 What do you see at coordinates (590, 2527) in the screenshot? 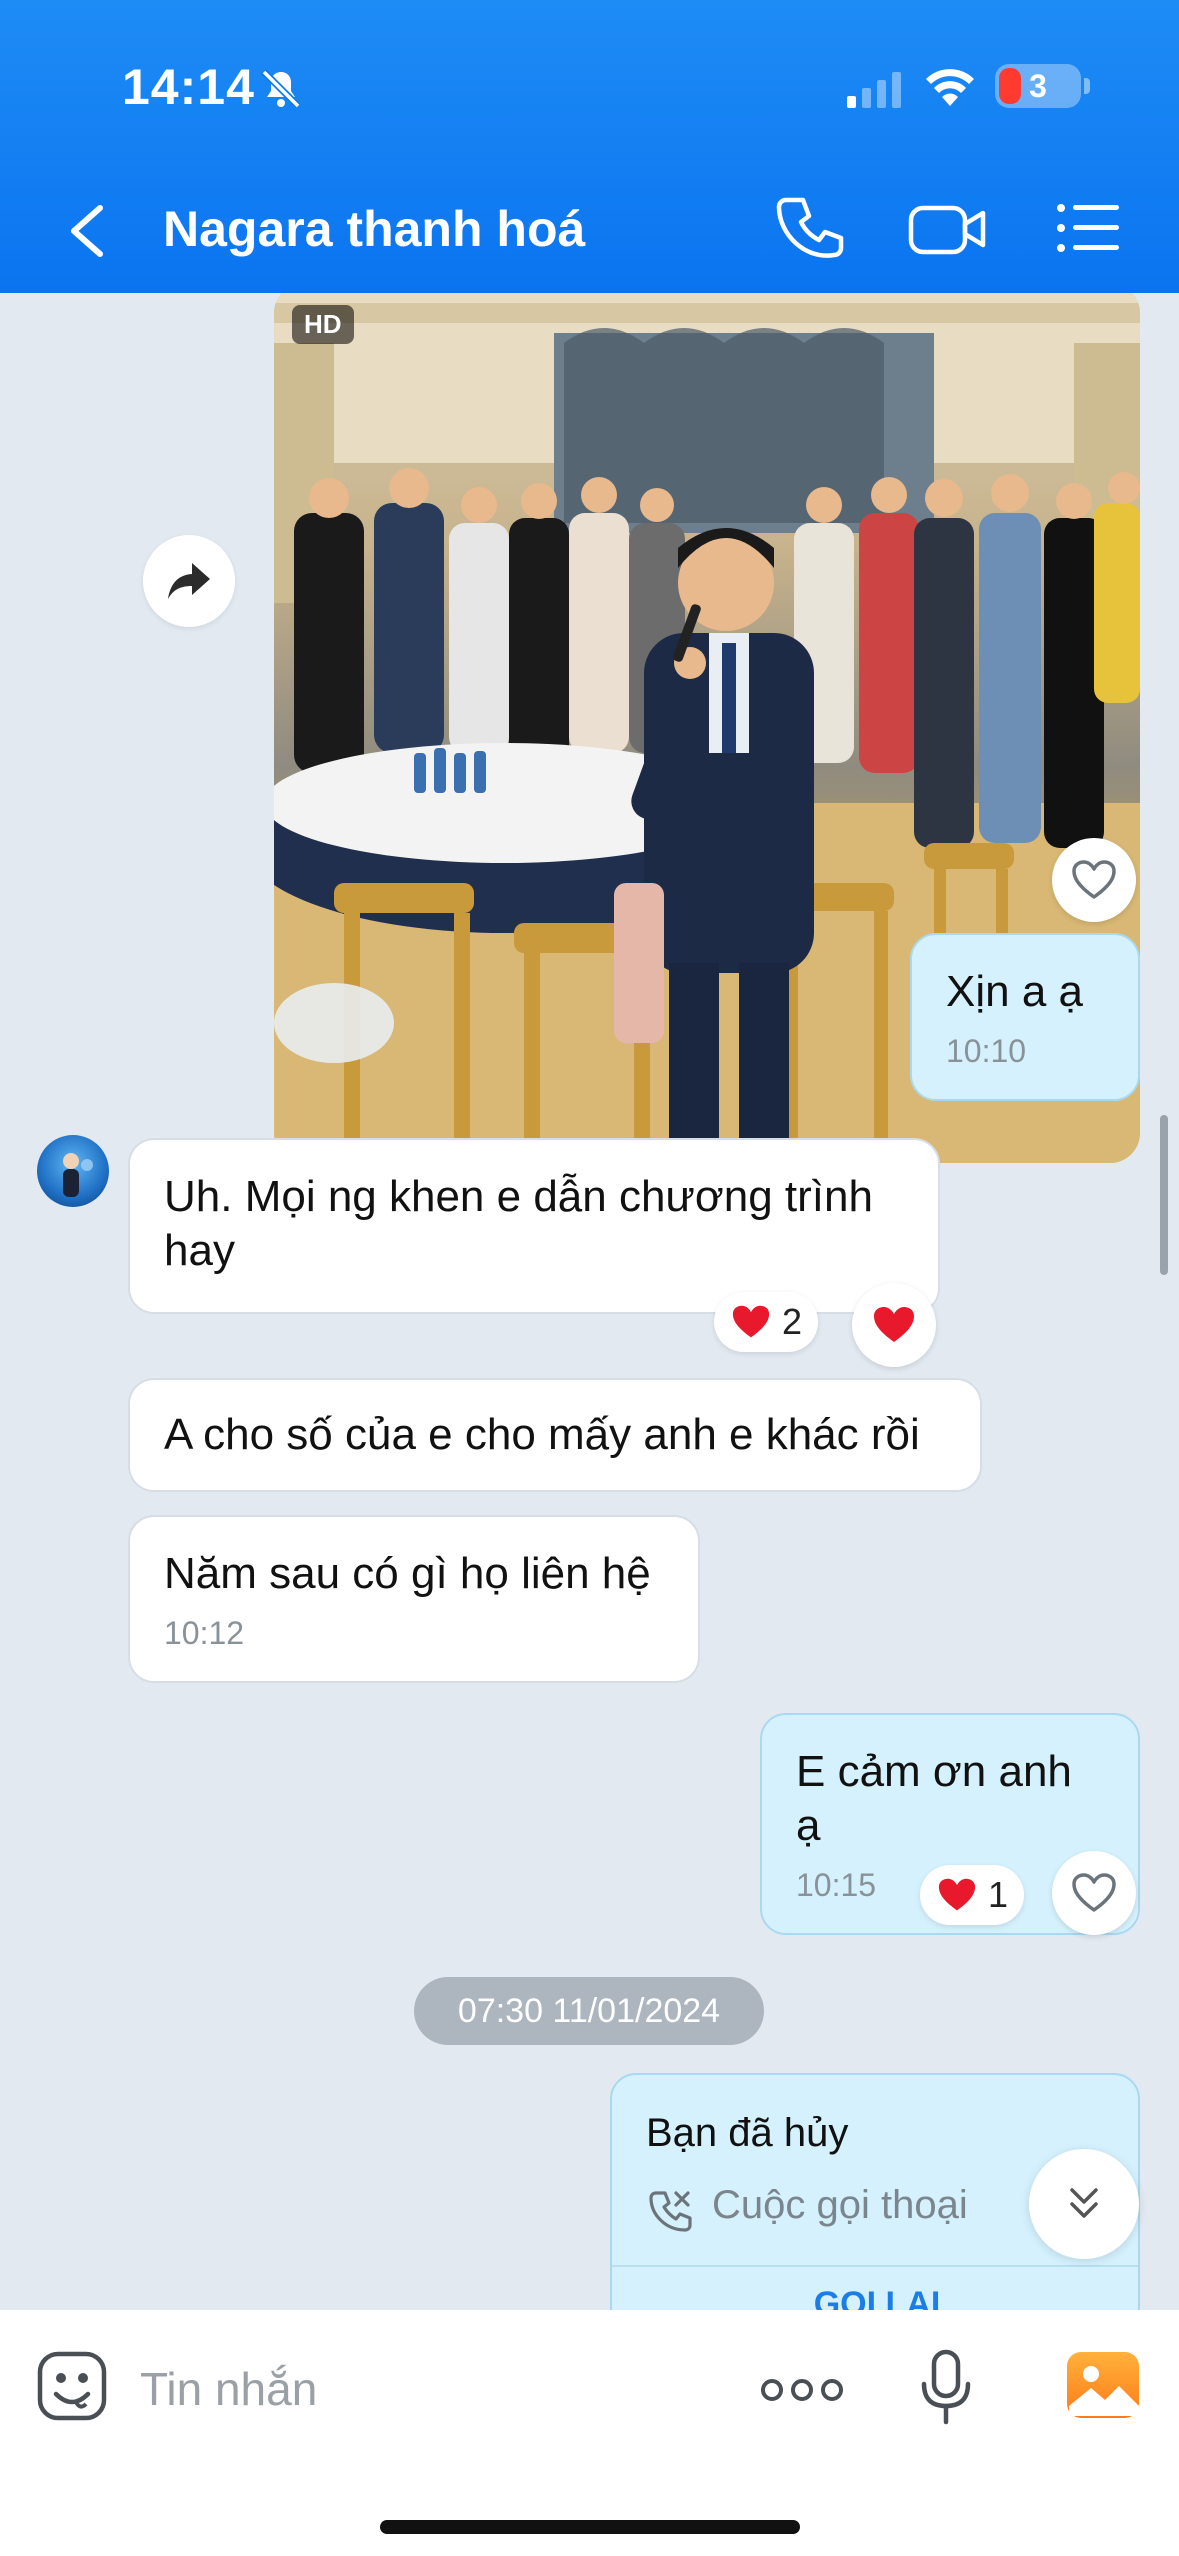
I see `home-indicator` at bounding box center [590, 2527].